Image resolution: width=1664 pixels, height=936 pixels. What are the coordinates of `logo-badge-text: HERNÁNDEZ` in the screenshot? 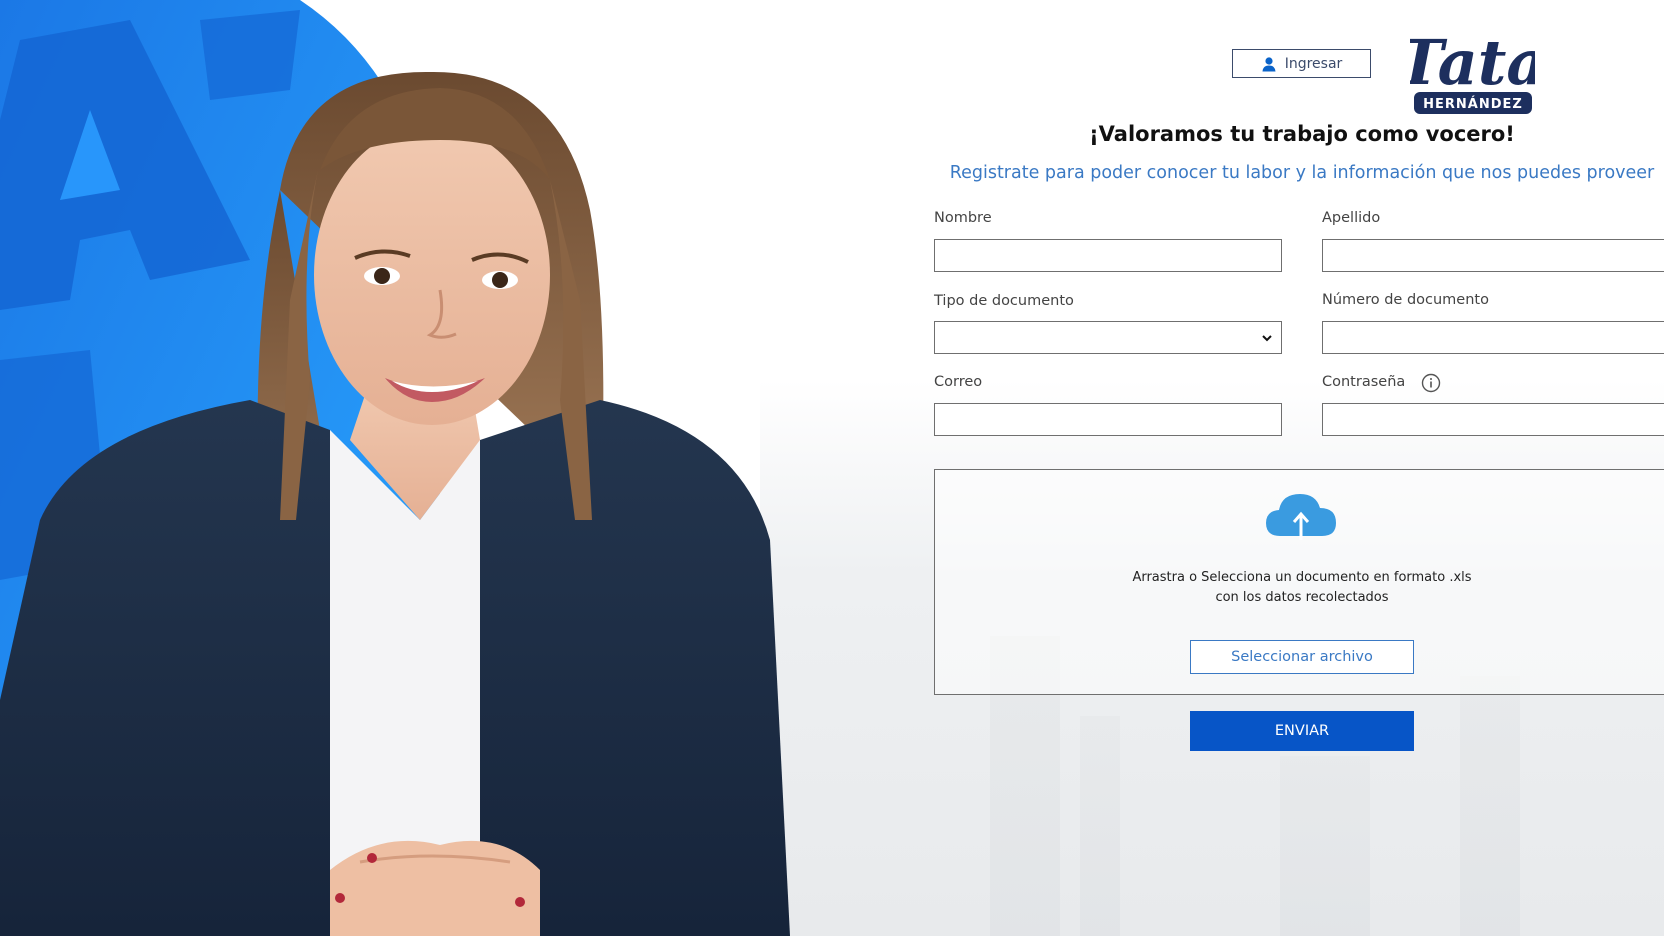 It's located at (1473, 104).